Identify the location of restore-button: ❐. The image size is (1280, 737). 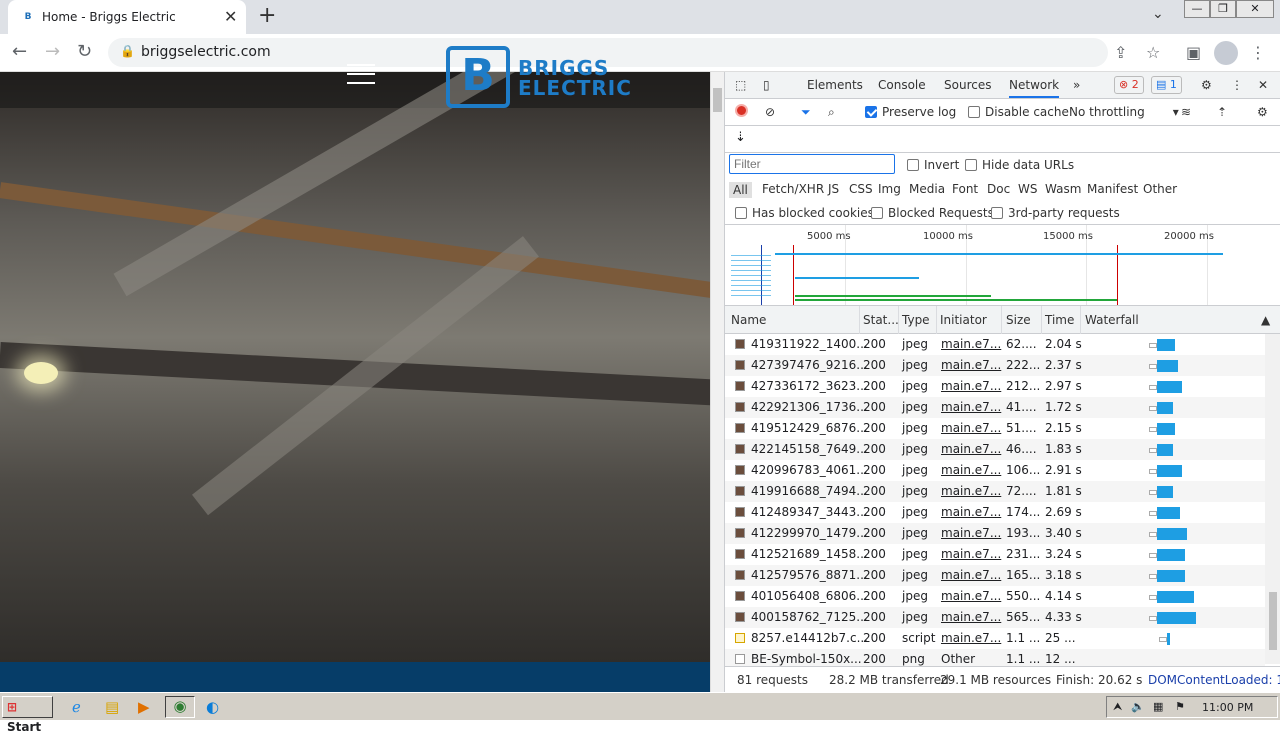
(1223, 9).